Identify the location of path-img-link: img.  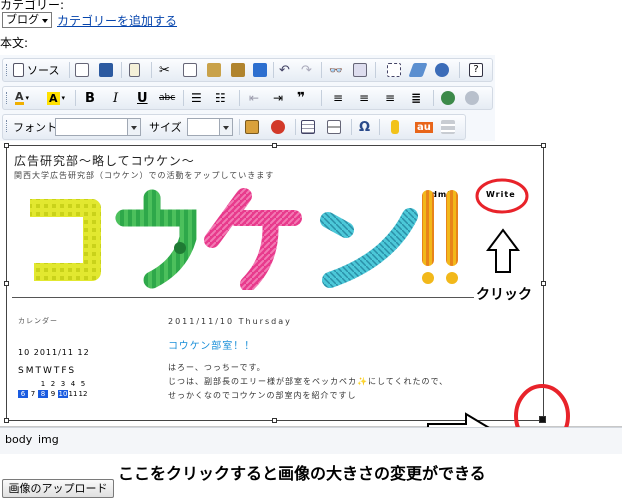
(48, 439).